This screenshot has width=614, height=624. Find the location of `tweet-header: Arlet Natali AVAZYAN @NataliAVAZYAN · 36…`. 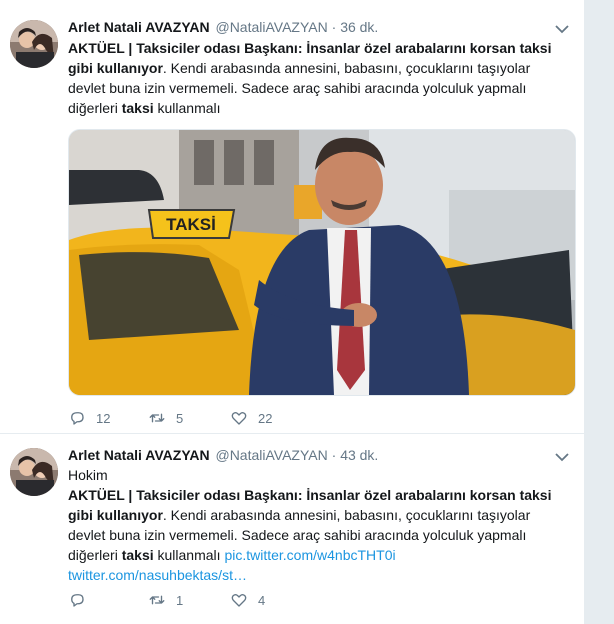

tweet-header: Arlet Natali AVAZYAN @NataliAVAZYAN · 36… is located at coordinates (223, 27).